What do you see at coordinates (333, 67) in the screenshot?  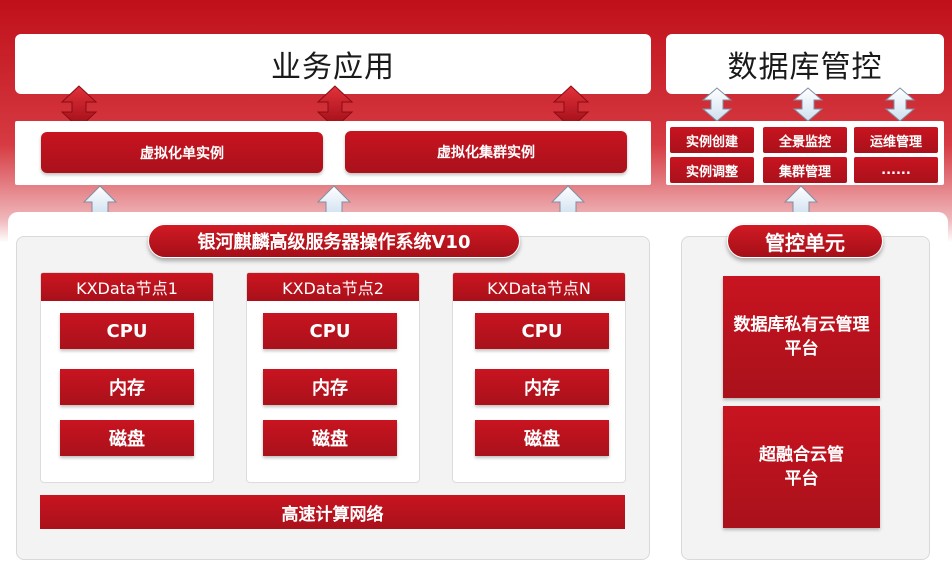 I see `business-app-label: 业务应用` at bounding box center [333, 67].